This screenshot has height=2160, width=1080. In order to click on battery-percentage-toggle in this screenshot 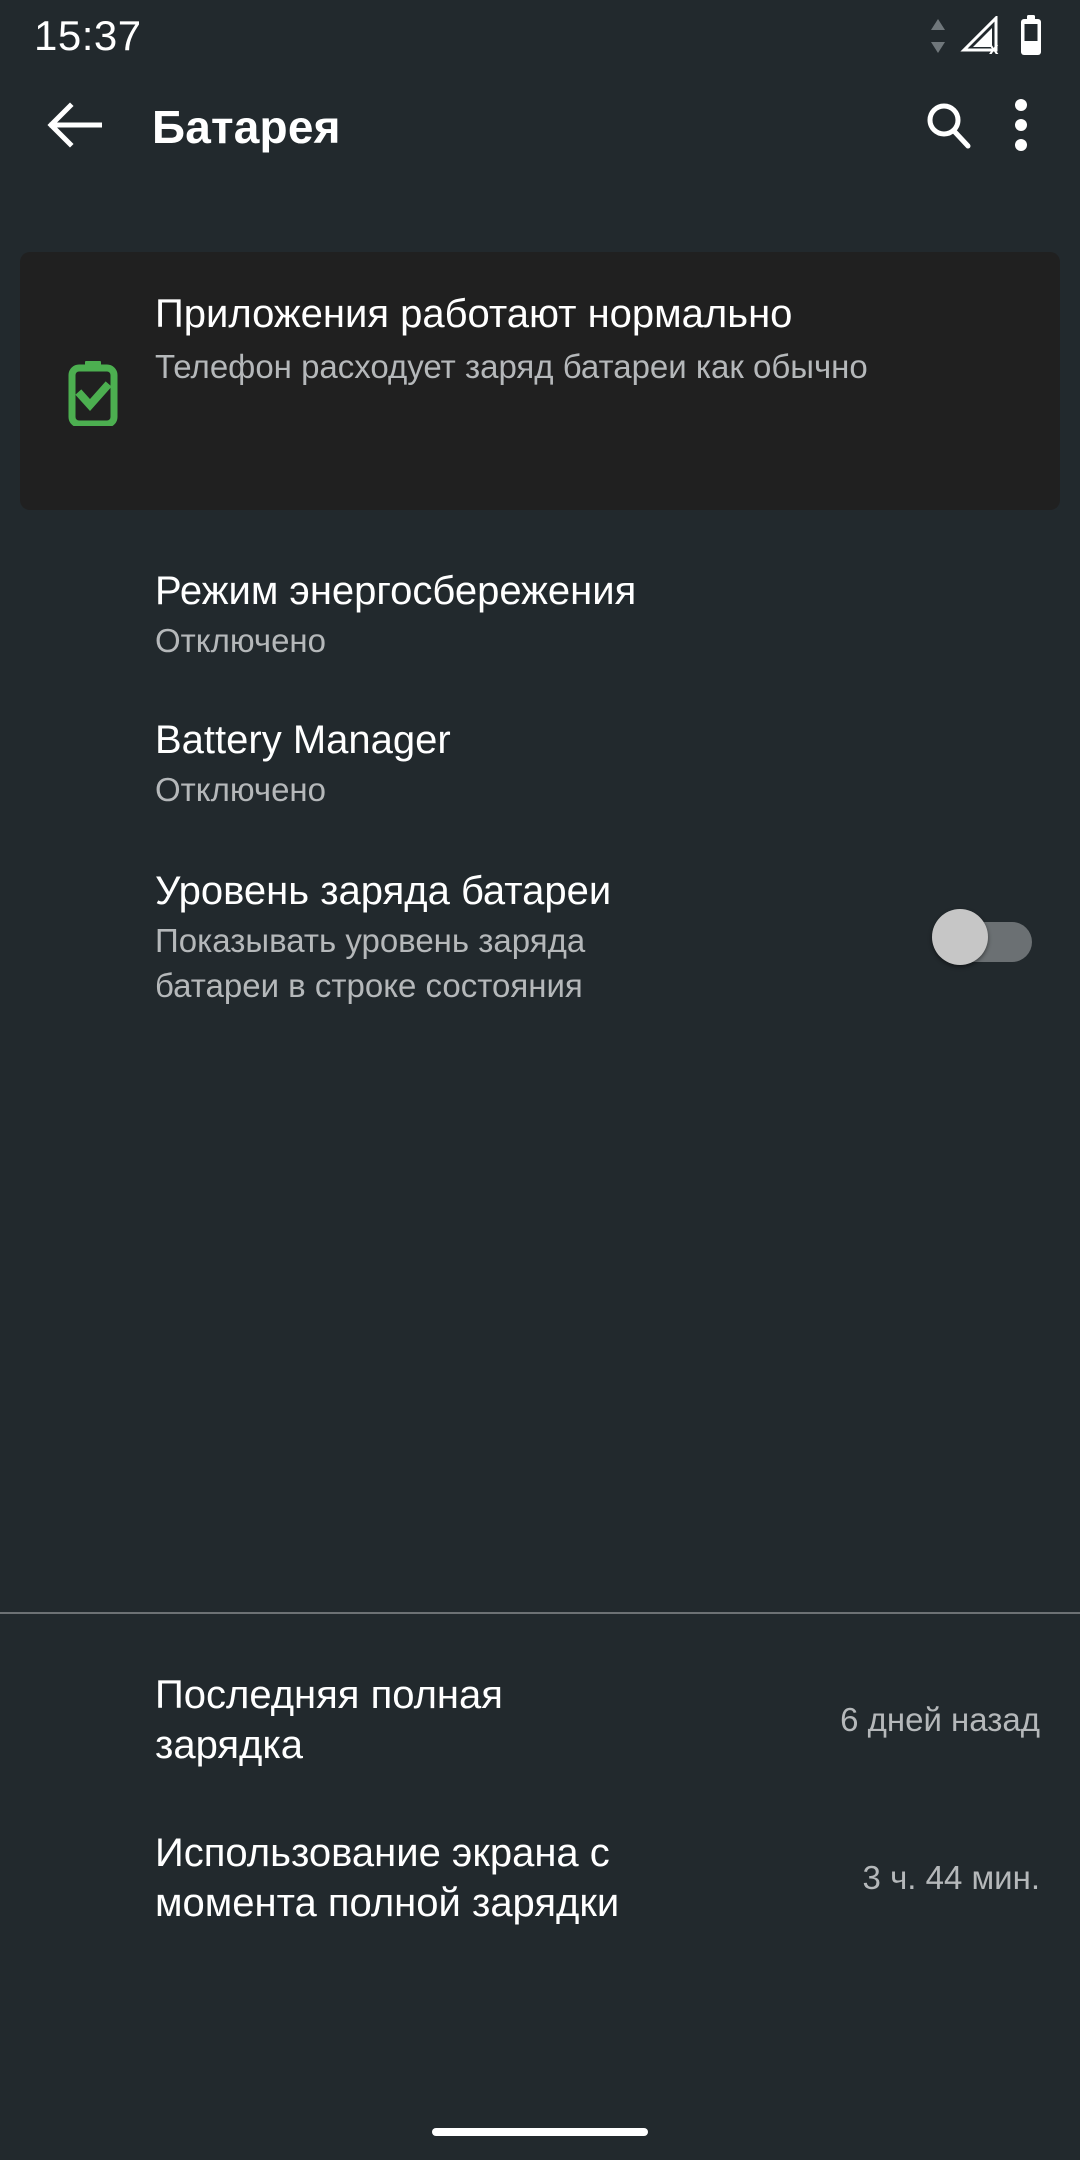, I will do `click(982, 937)`.